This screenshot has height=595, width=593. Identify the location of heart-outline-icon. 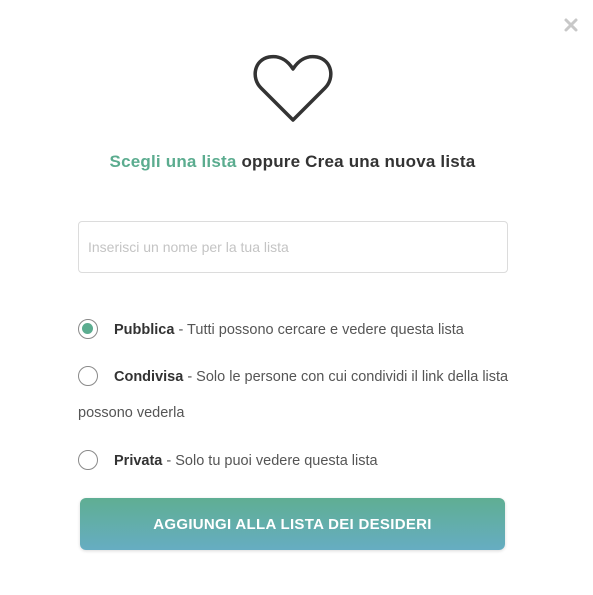
(293, 88).